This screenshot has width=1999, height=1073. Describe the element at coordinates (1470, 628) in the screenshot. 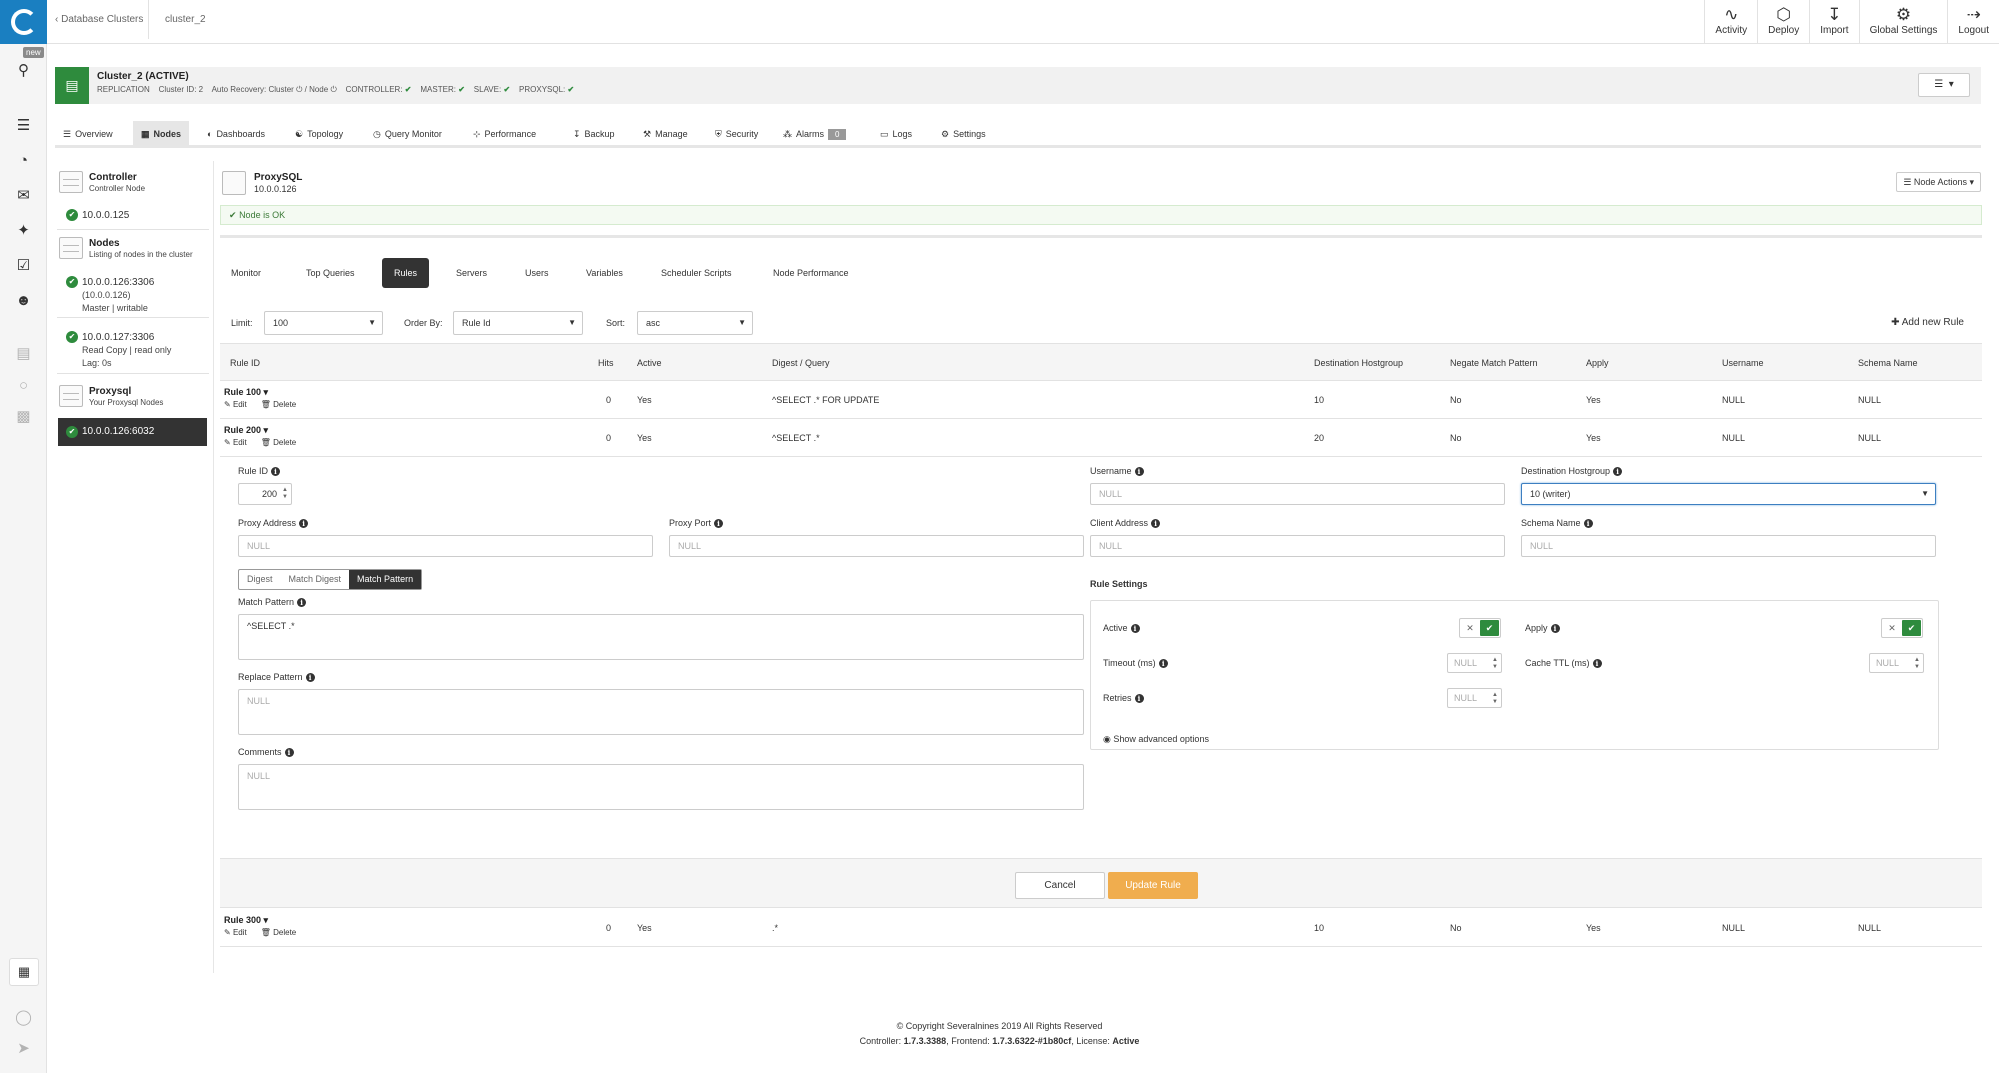

I see `close-icon: ✕` at that location.